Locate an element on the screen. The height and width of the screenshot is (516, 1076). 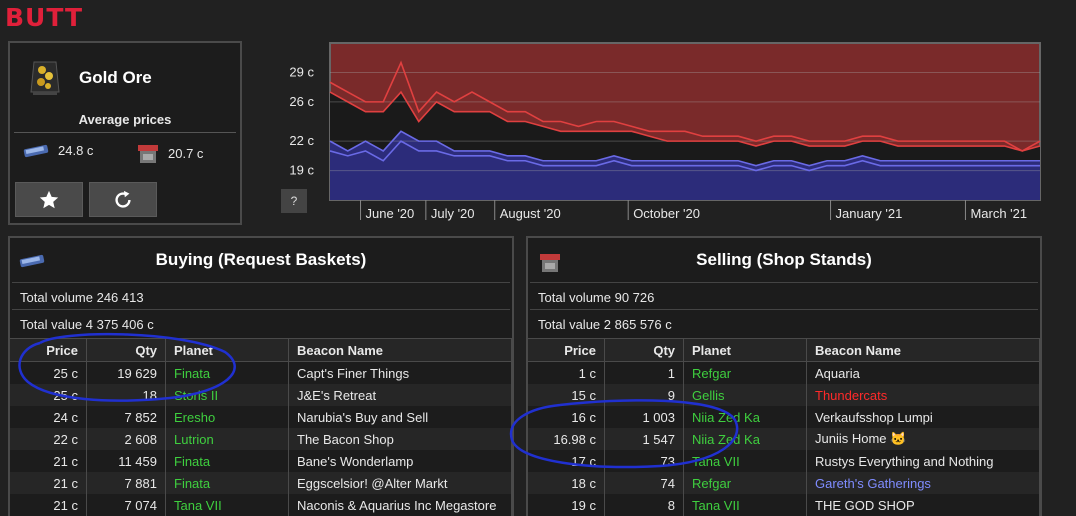
table-row: 18 c74RefgarGareth's Gatherings is located at coordinates (784, 483).